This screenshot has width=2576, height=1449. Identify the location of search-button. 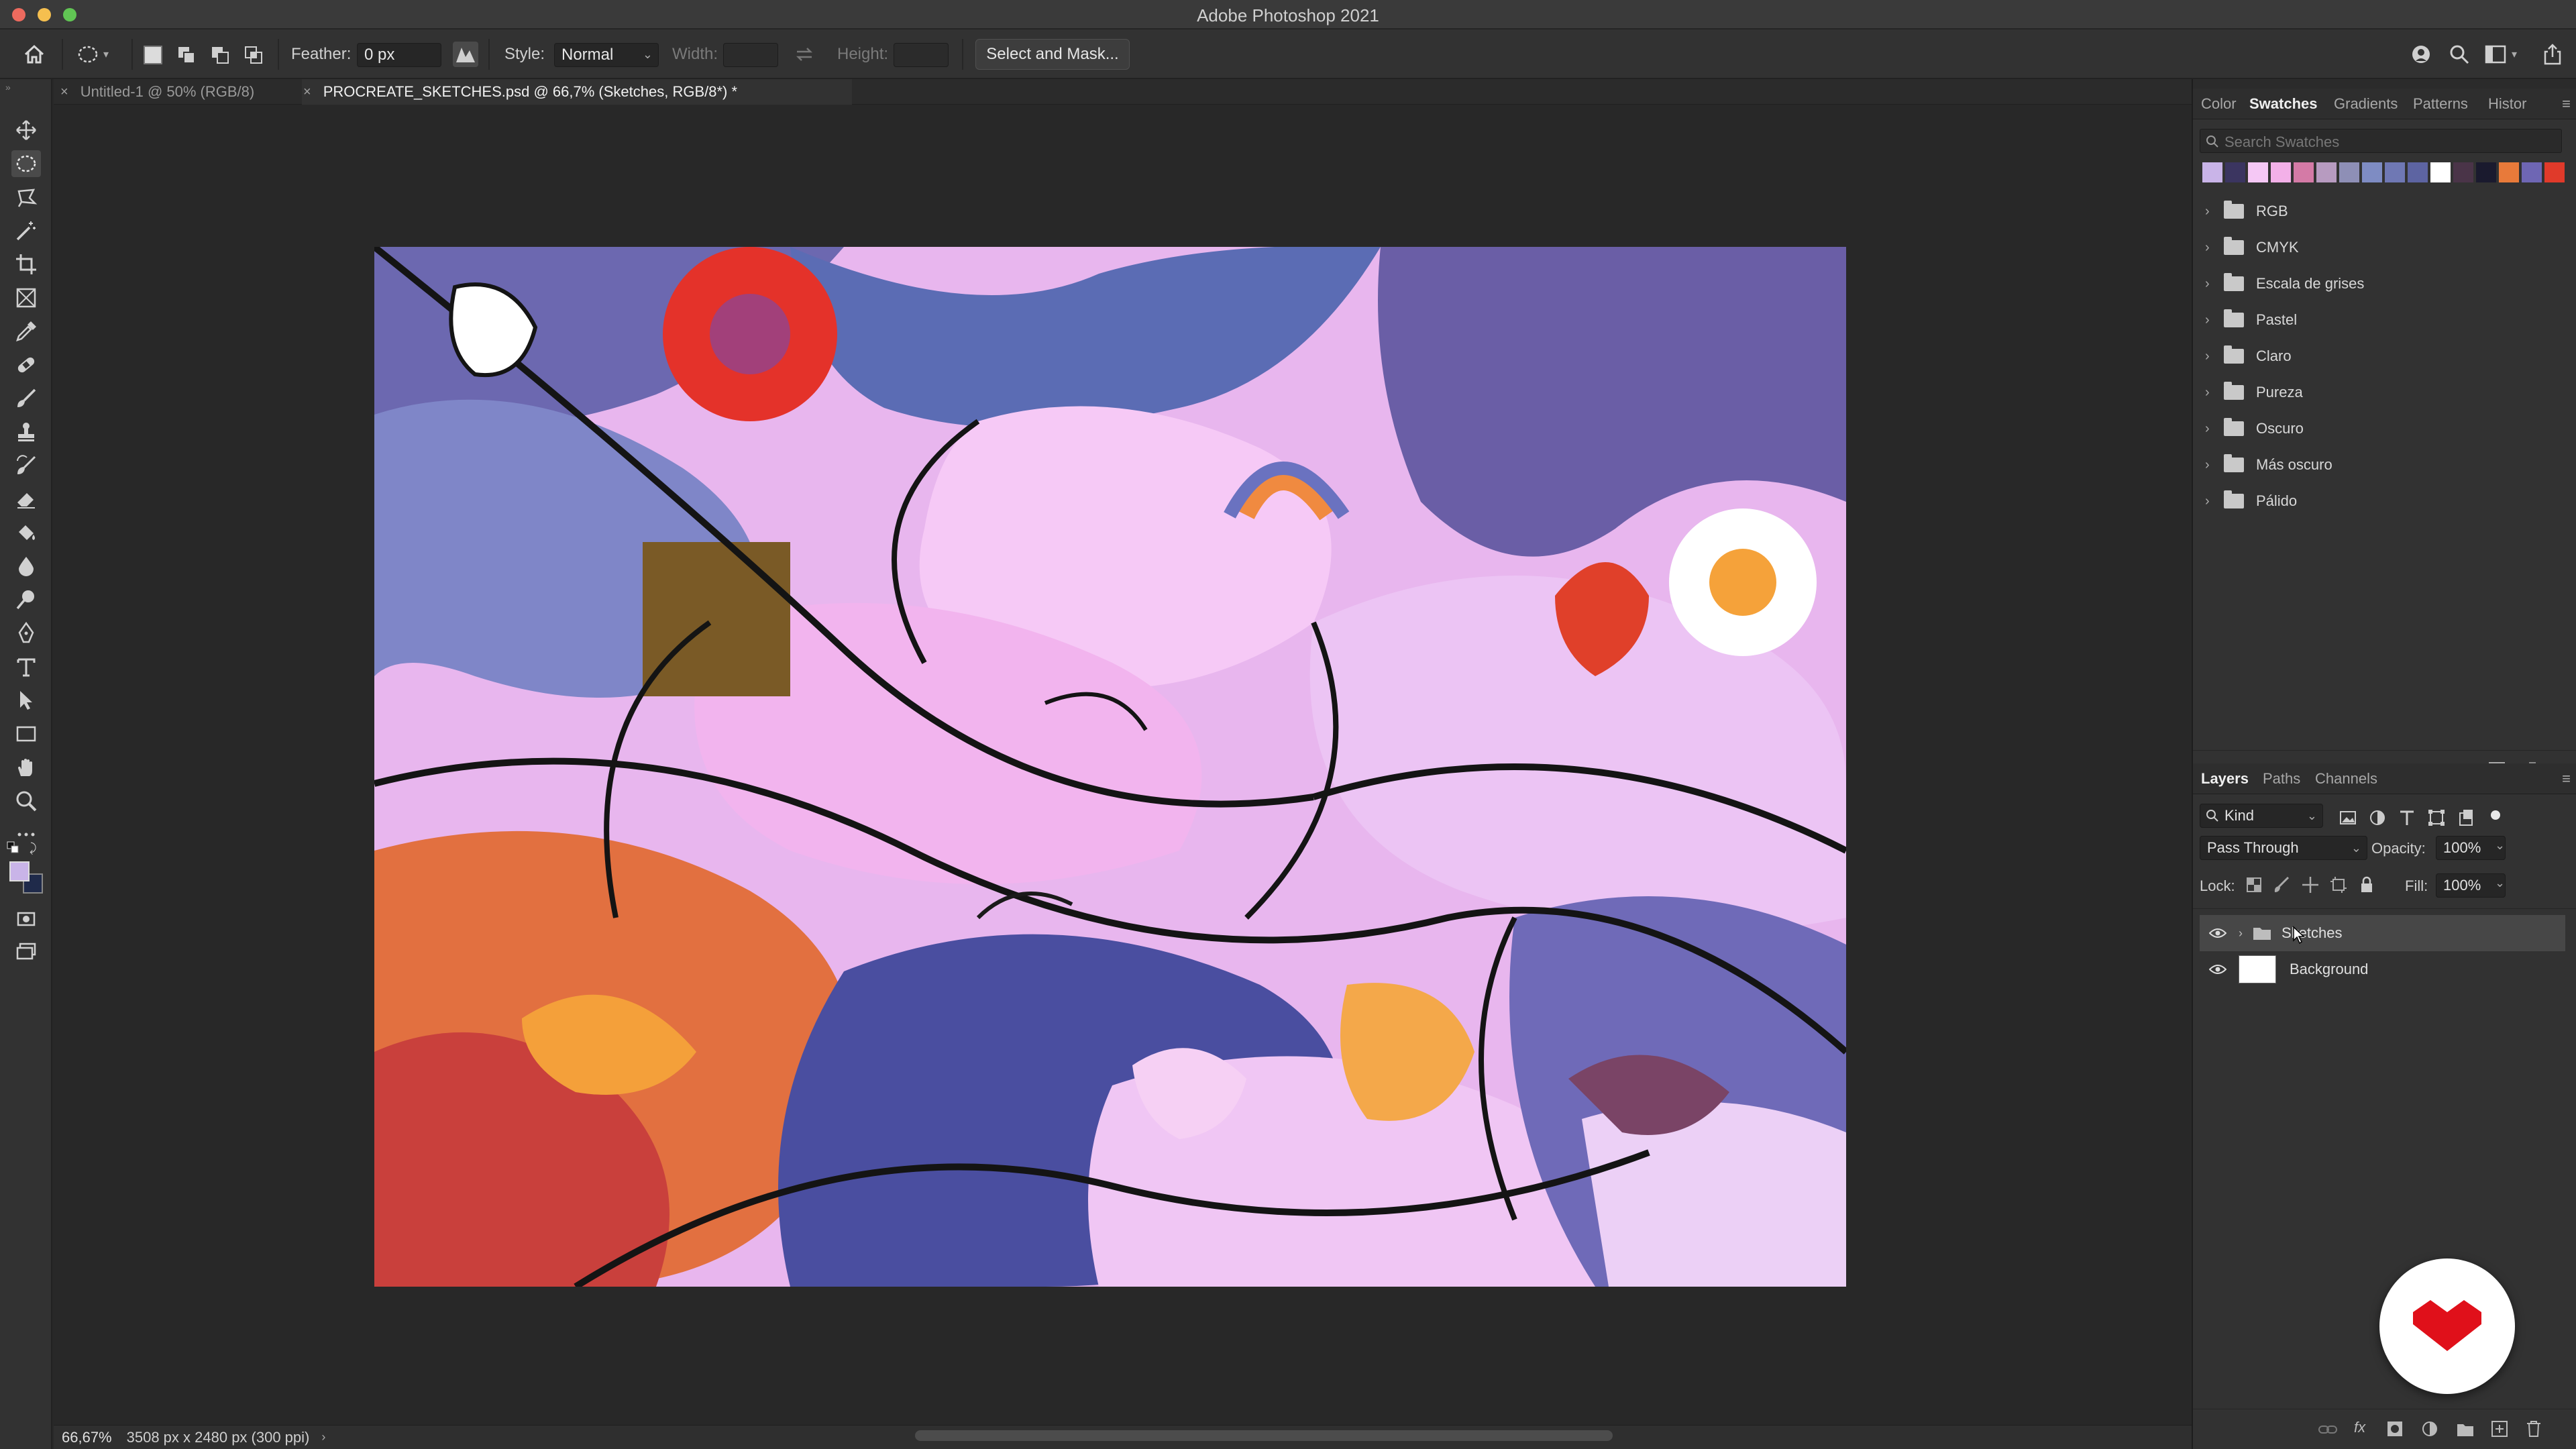
(2459, 54).